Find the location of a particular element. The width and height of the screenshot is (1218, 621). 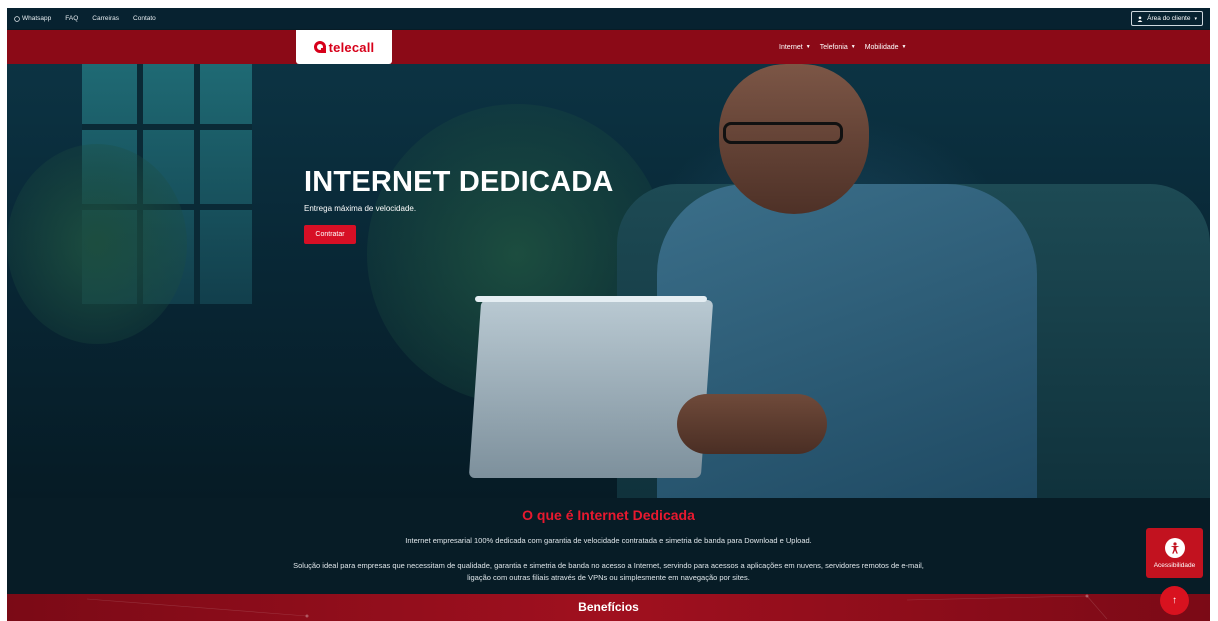

arrow-up-icon: ↑ is located at coordinates (1174, 600).